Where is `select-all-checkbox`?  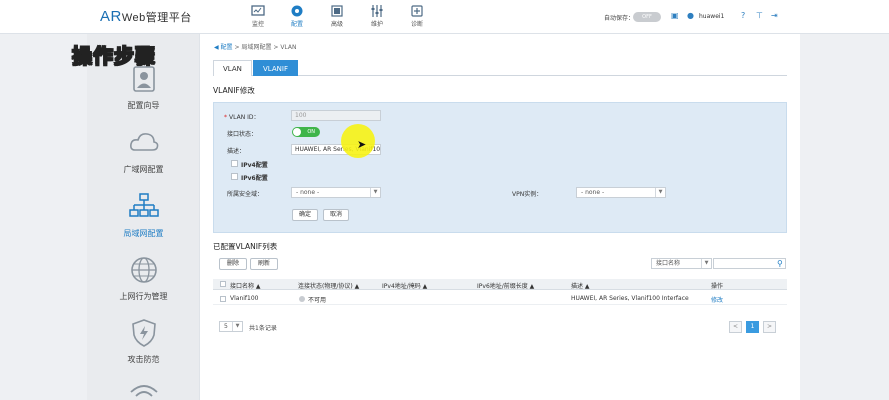
select-all-checkbox is located at coordinates (223, 284).